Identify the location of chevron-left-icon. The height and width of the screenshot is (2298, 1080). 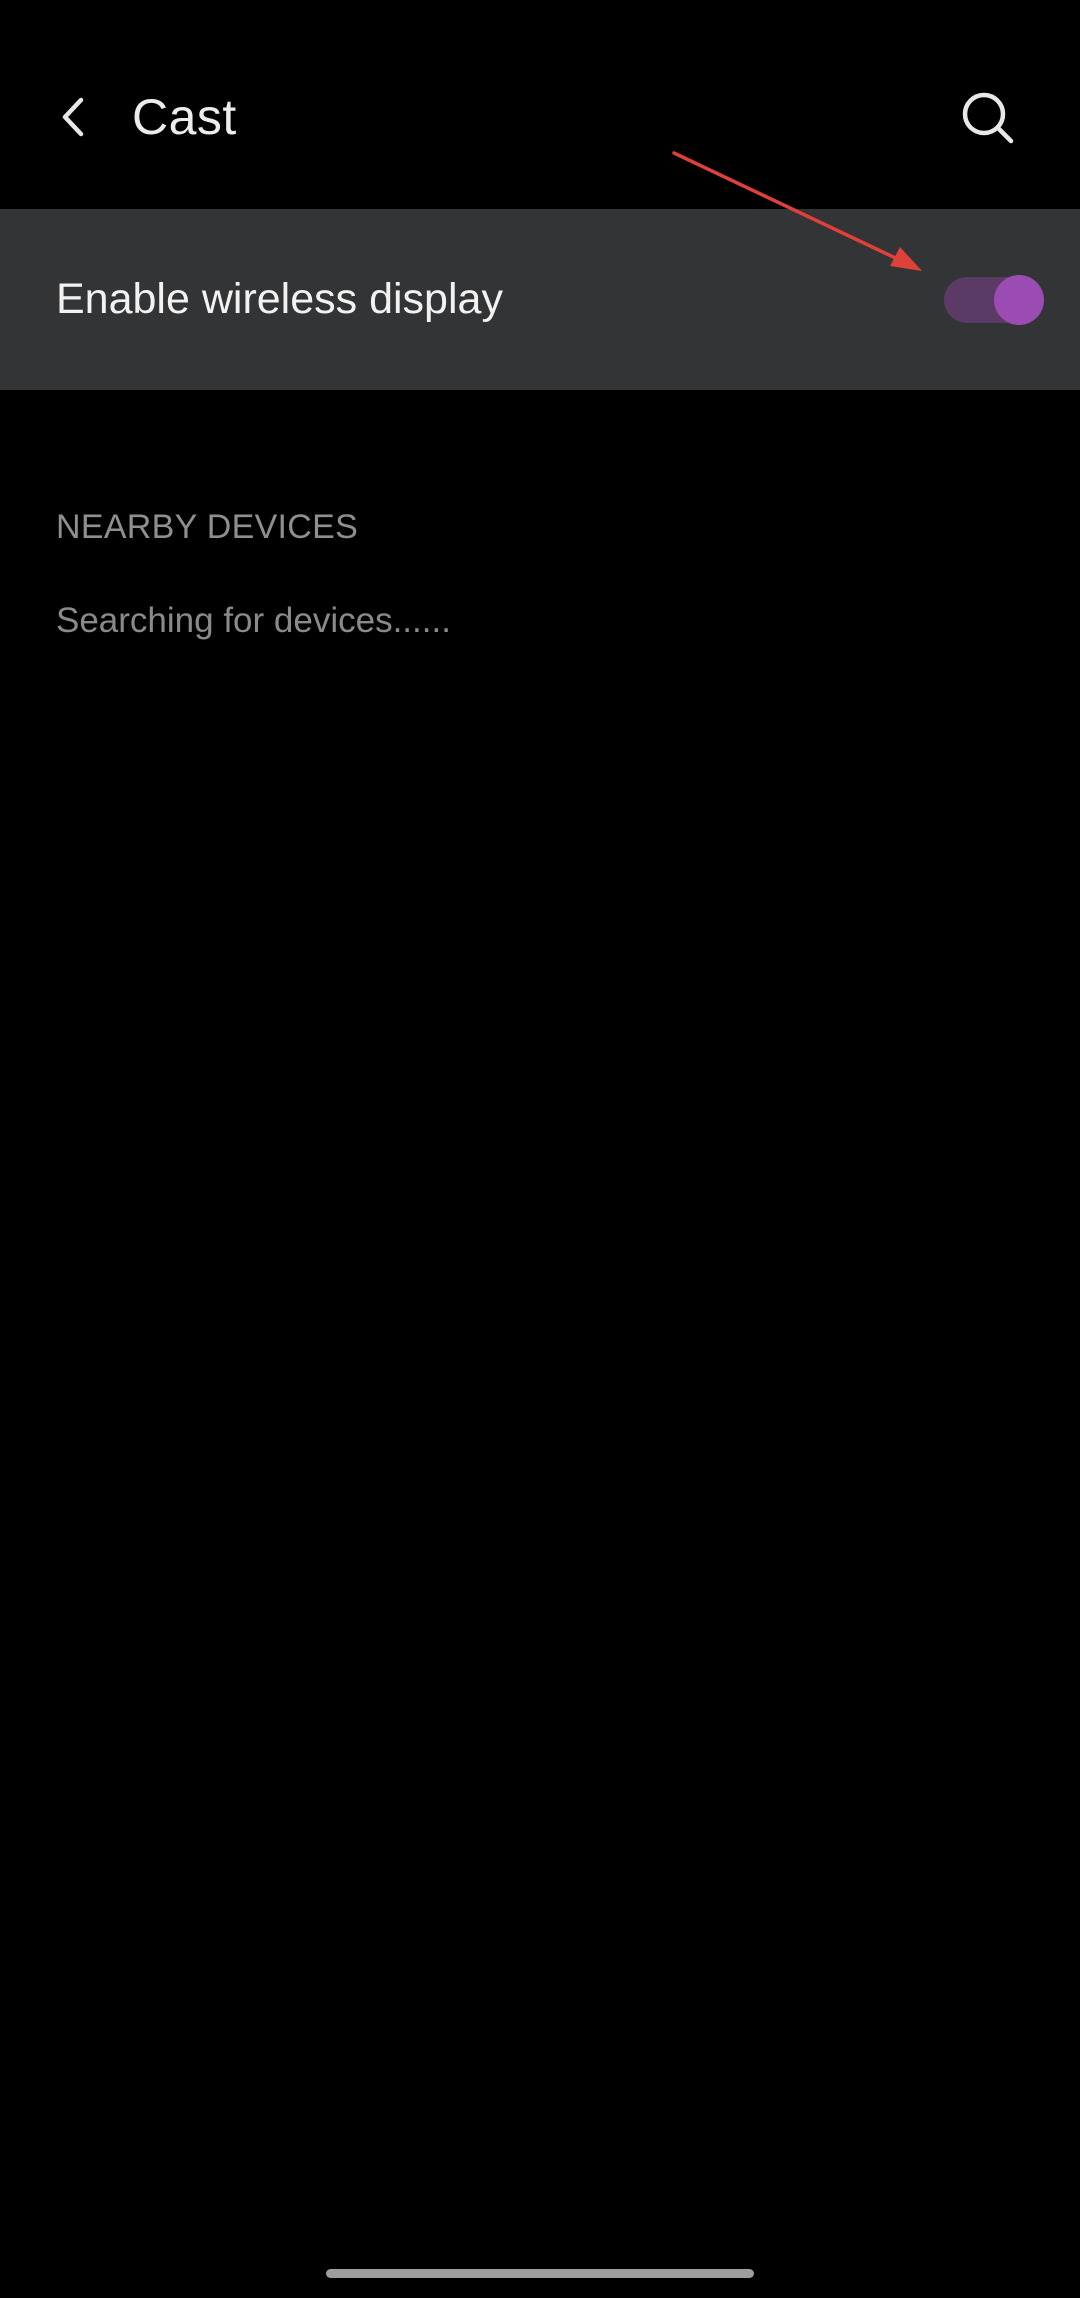
(73, 117).